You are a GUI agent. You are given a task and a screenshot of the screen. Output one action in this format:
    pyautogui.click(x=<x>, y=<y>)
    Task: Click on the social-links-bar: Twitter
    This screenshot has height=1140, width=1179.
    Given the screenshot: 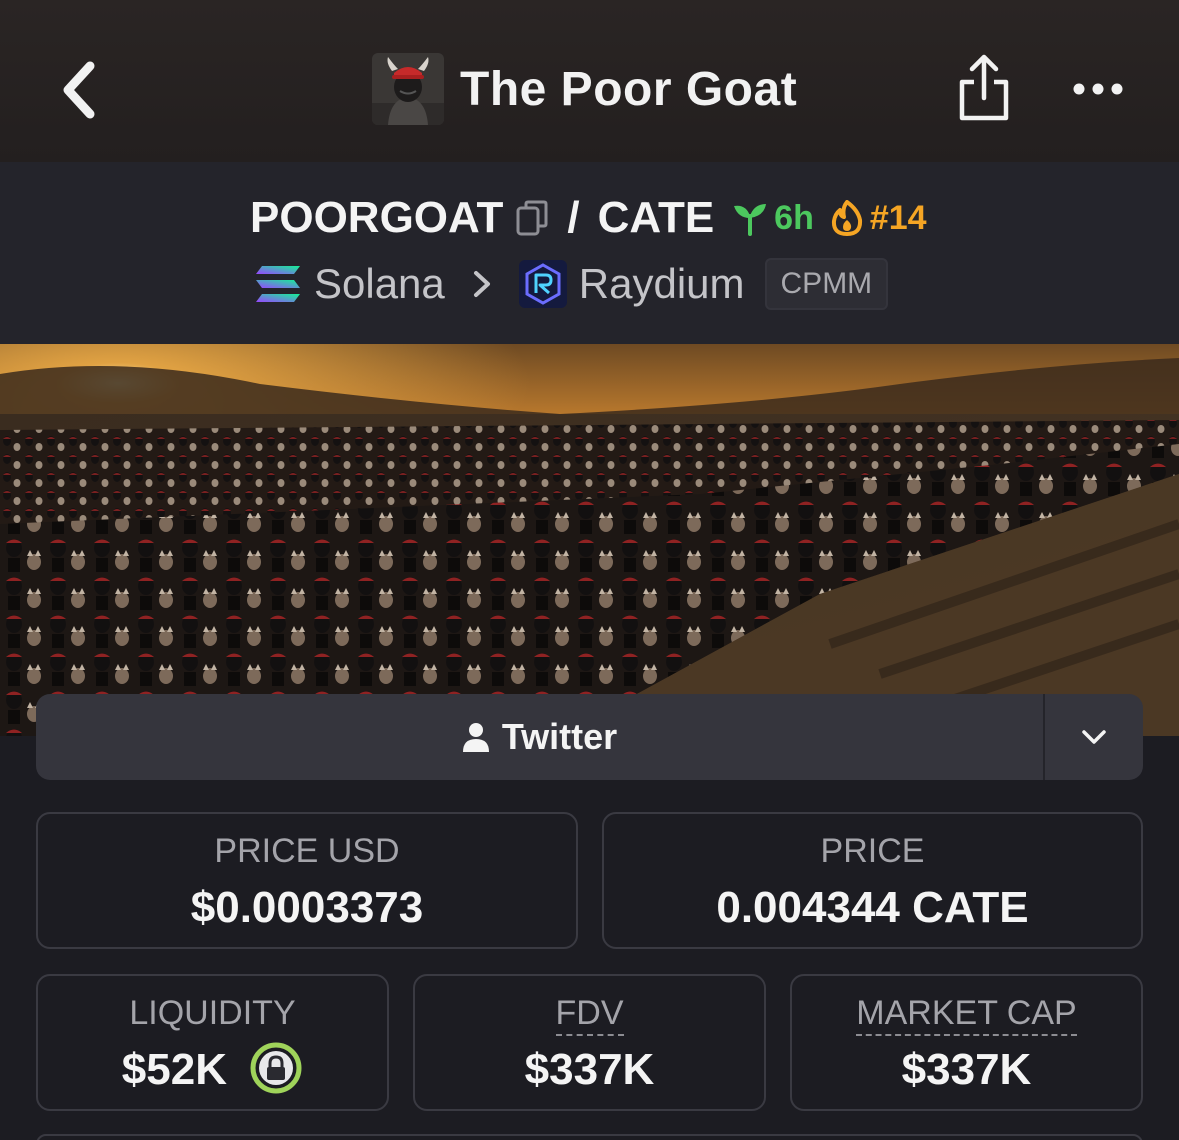 What is the action you would take?
    pyautogui.click(x=589, y=737)
    